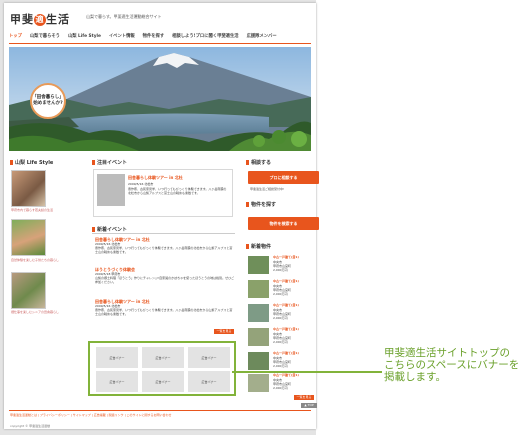 This screenshot has height=435, width=532. I want to click on lifestyle-caption-3: 畑仕事を楽しむシニアの田舎暮らし, so click(41, 312).